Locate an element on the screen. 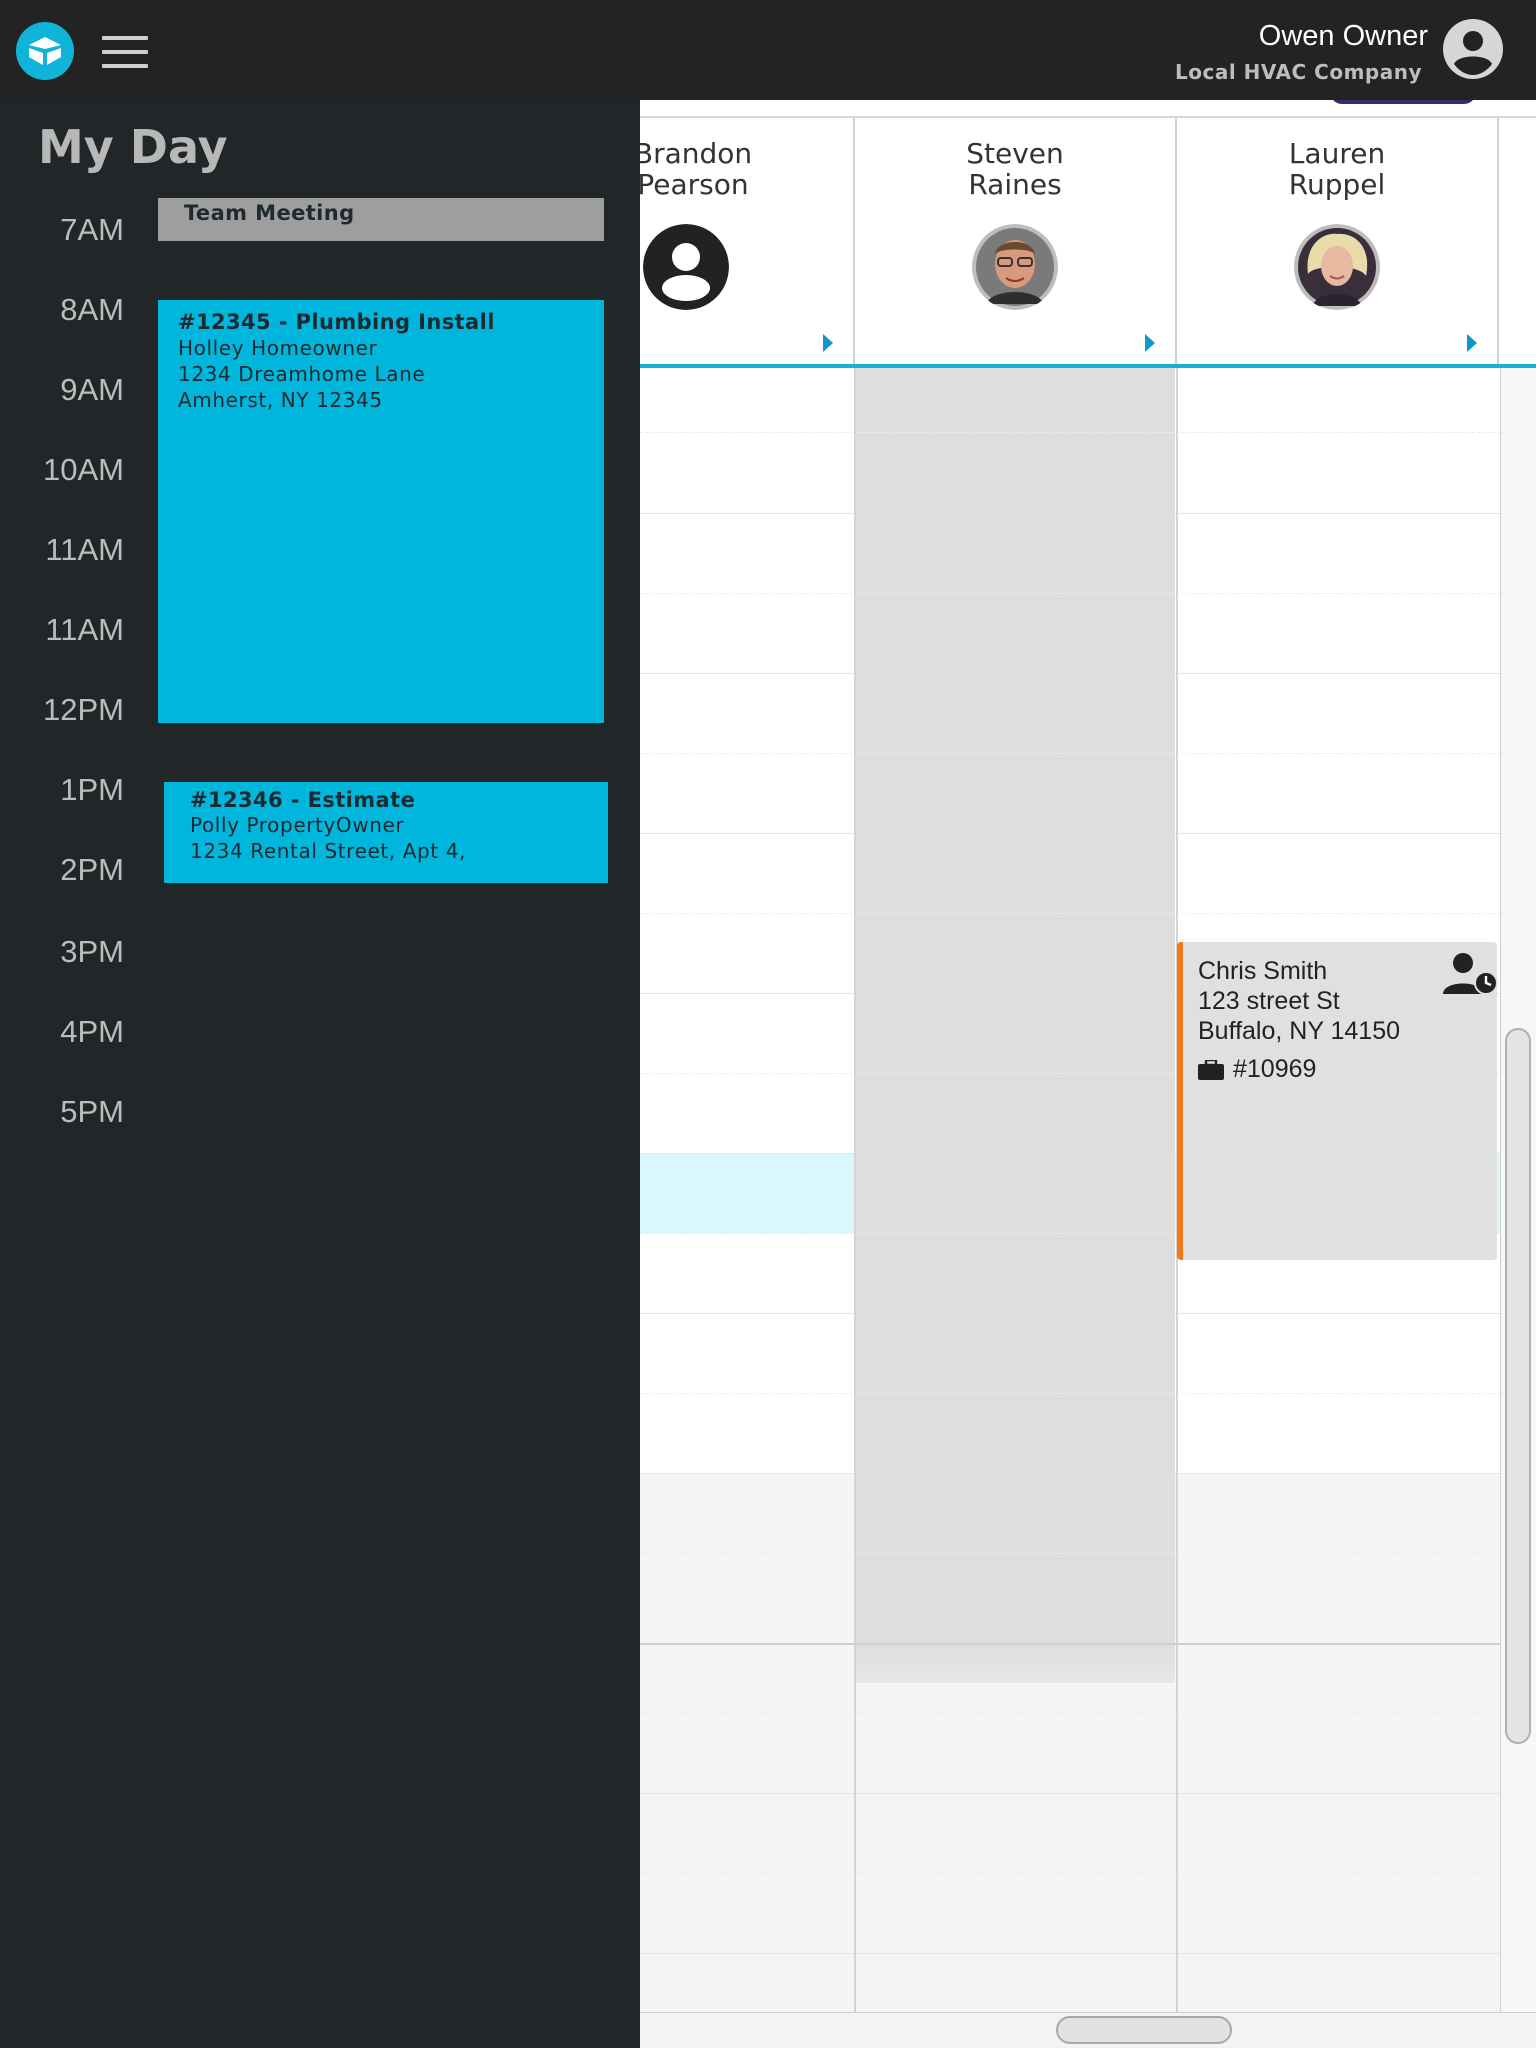 This screenshot has width=1536, height=2048. appointment-street: 123 street St is located at coordinates (1269, 1001).